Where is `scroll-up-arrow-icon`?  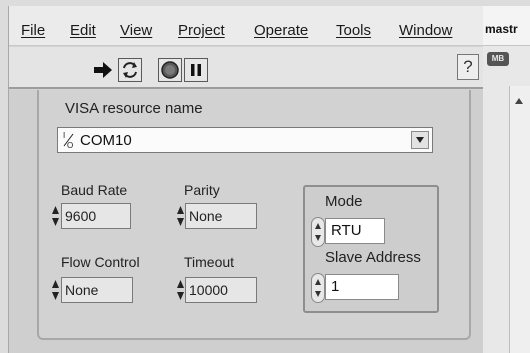
scroll-up-arrow-icon is located at coordinates (519, 100).